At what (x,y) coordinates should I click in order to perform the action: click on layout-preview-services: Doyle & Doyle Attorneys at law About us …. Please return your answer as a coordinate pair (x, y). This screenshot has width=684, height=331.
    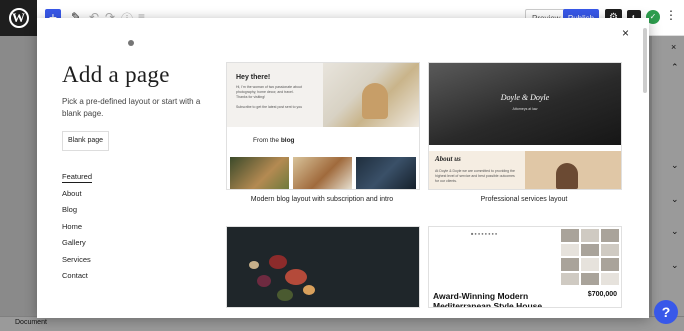
    Looking at the image, I should click on (525, 126).